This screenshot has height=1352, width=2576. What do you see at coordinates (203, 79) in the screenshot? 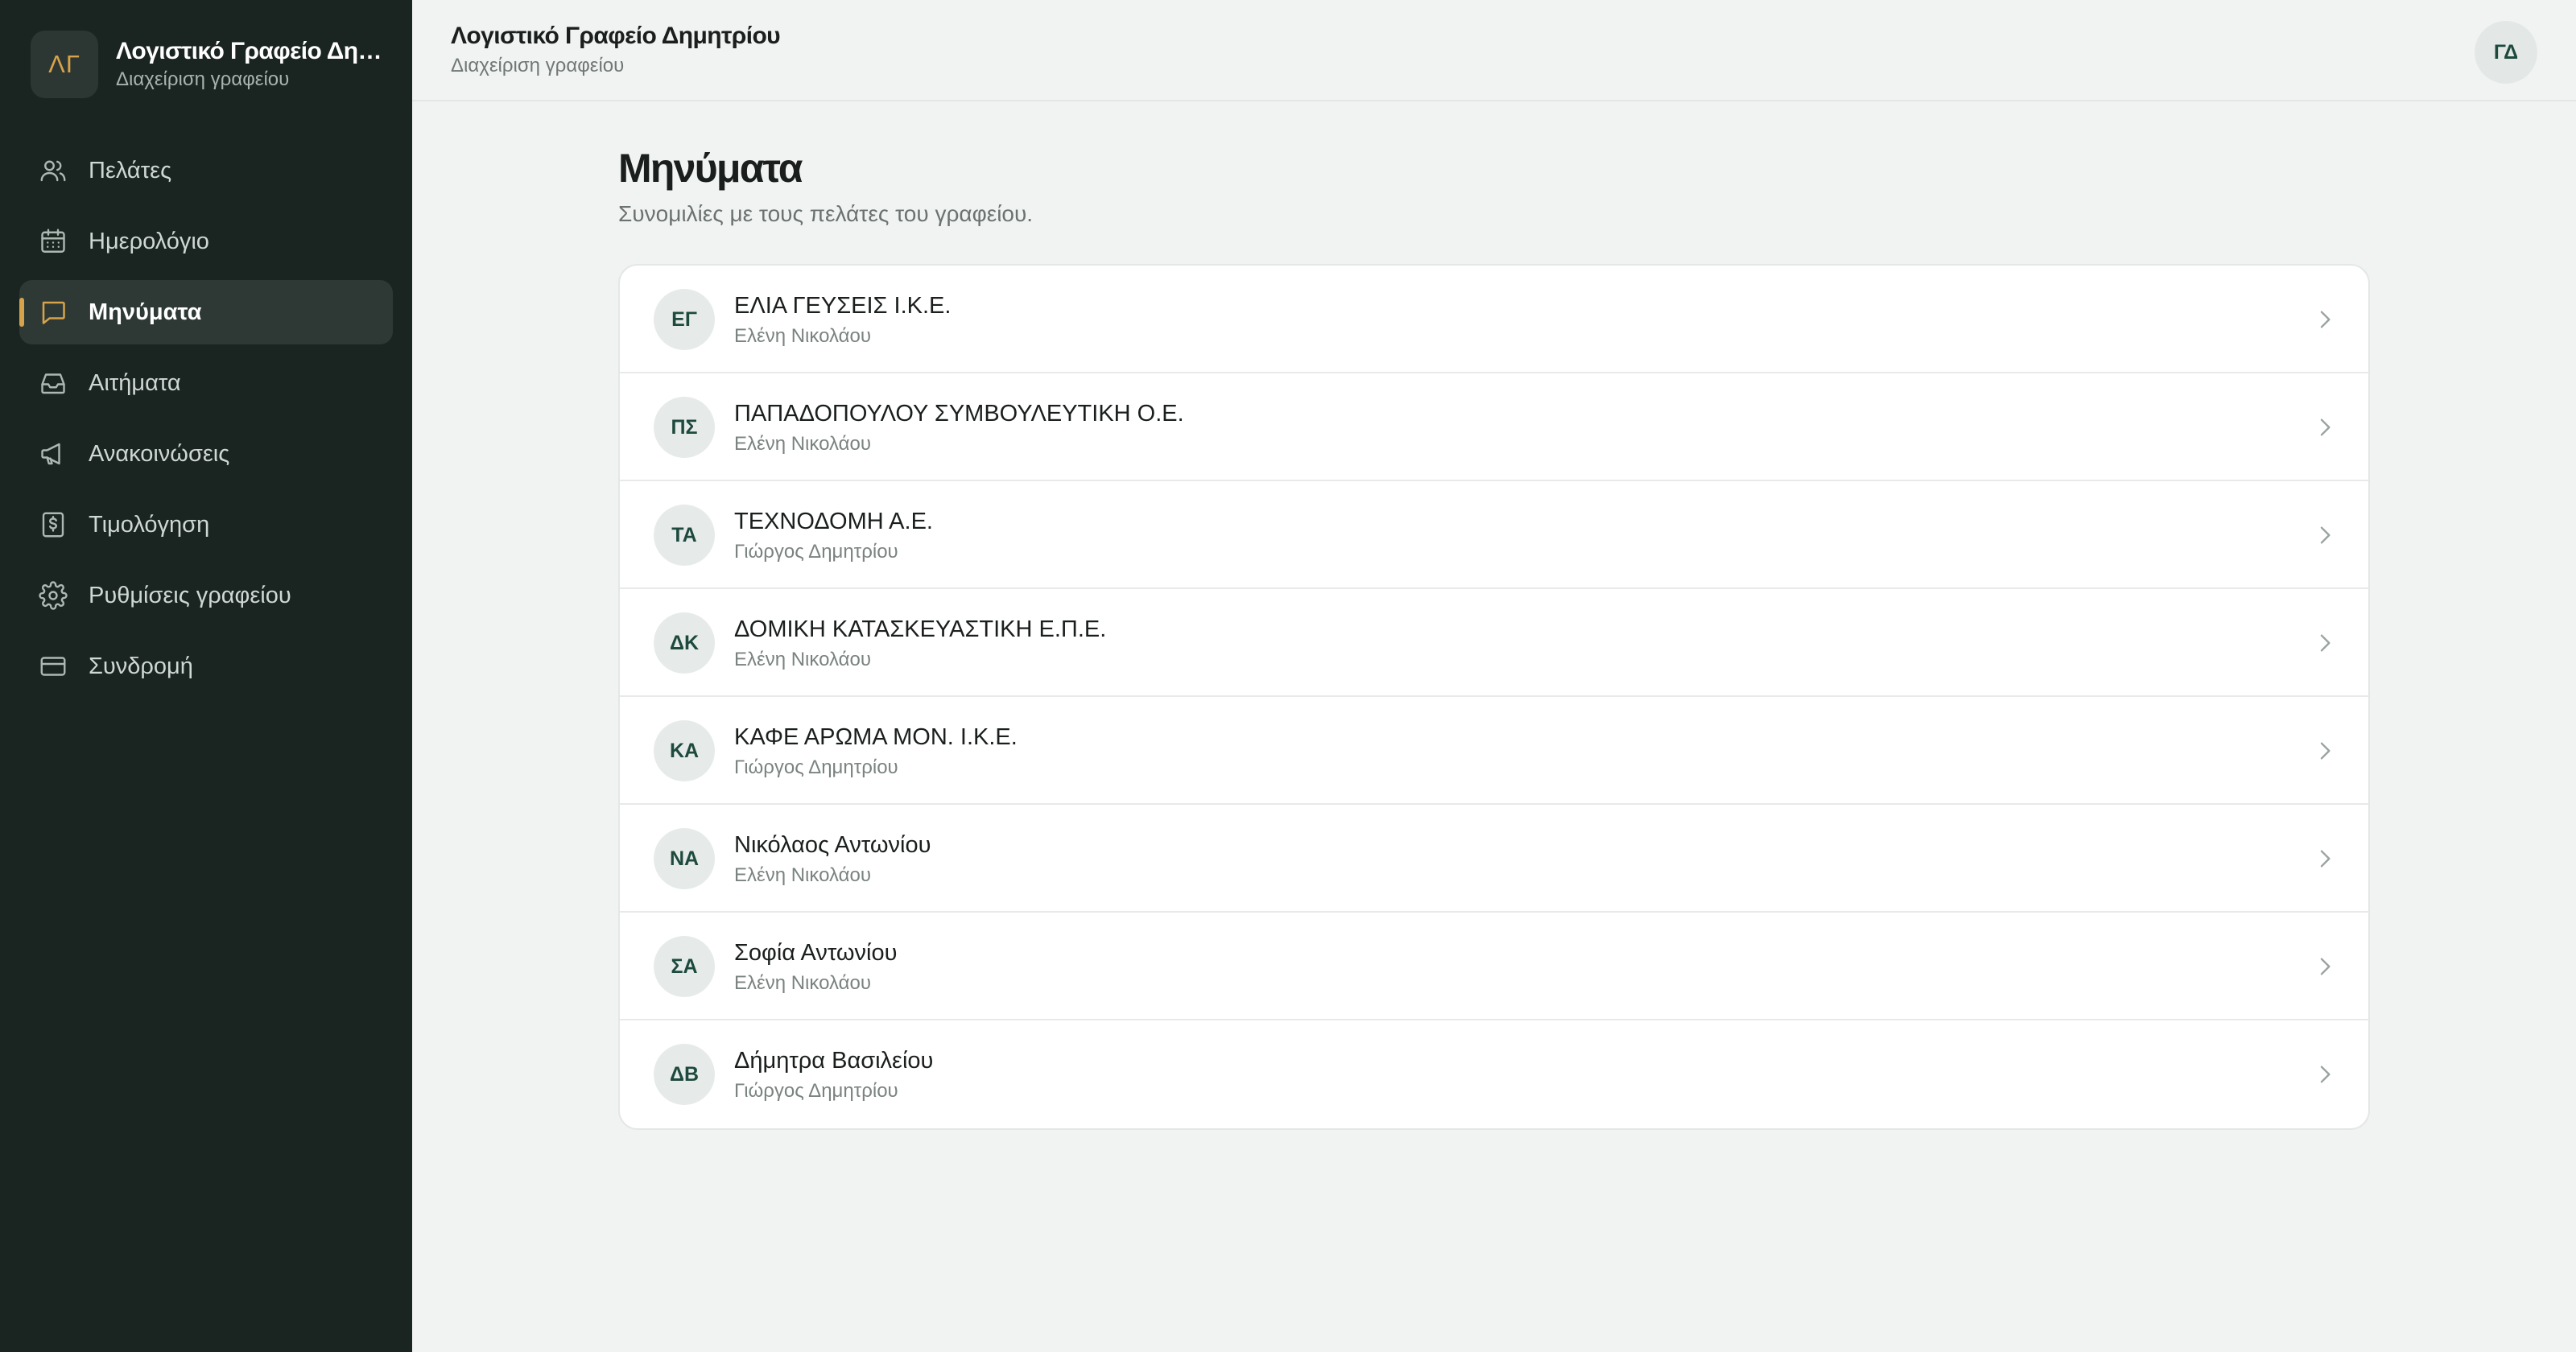
I see `brand-subtitle: Διαχείριση γραφείου` at bounding box center [203, 79].